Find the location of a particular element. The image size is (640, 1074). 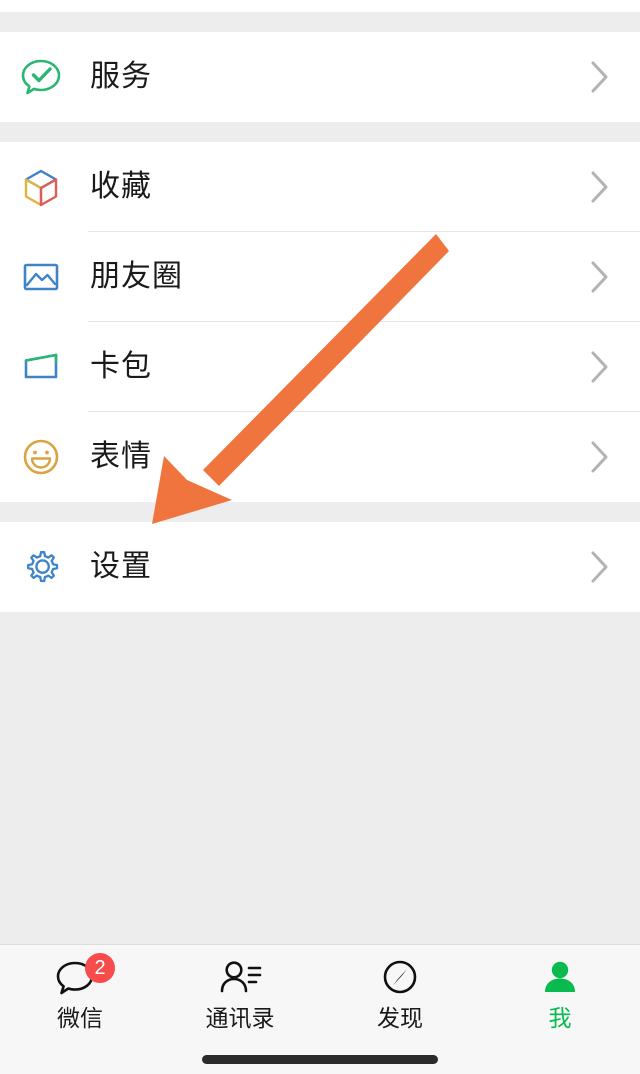

home-indicator is located at coordinates (320, 1059).